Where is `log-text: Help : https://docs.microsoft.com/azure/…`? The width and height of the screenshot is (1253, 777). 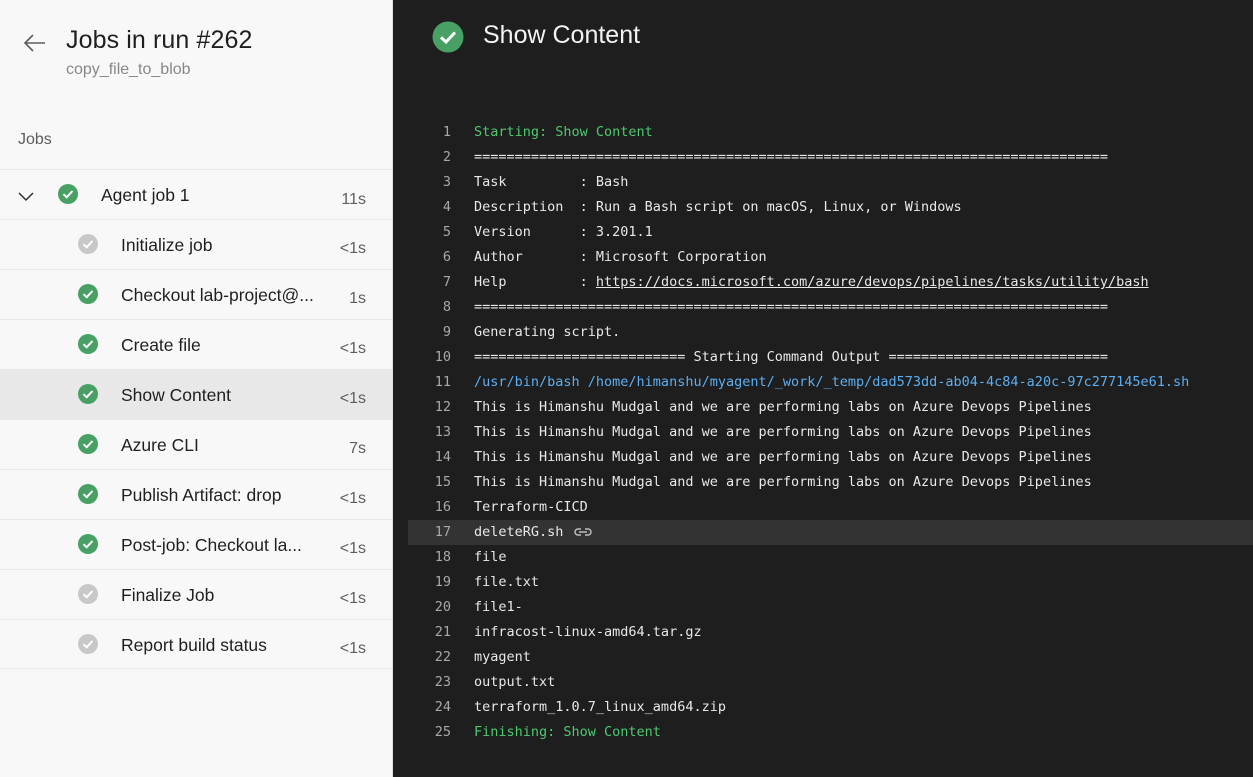 log-text: Help : https://docs.microsoft.com/azure/… is located at coordinates (811, 282).